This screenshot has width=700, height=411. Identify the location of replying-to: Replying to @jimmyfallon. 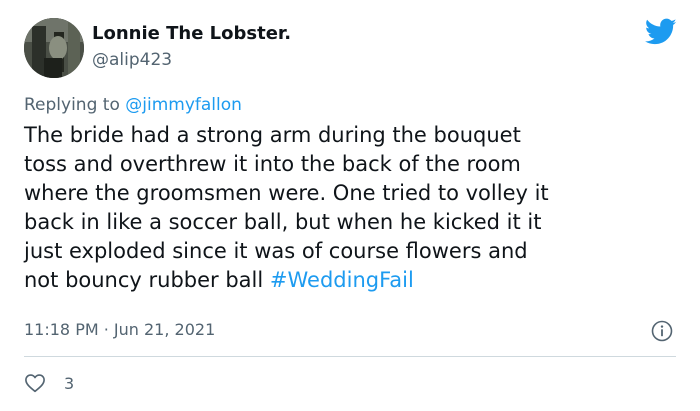
(133, 105).